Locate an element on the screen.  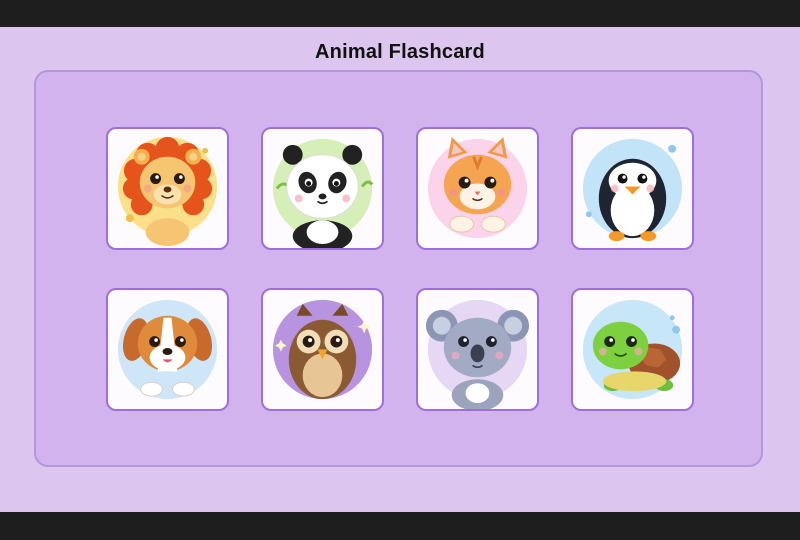
penguin-icon is located at coordinates (632, 190).